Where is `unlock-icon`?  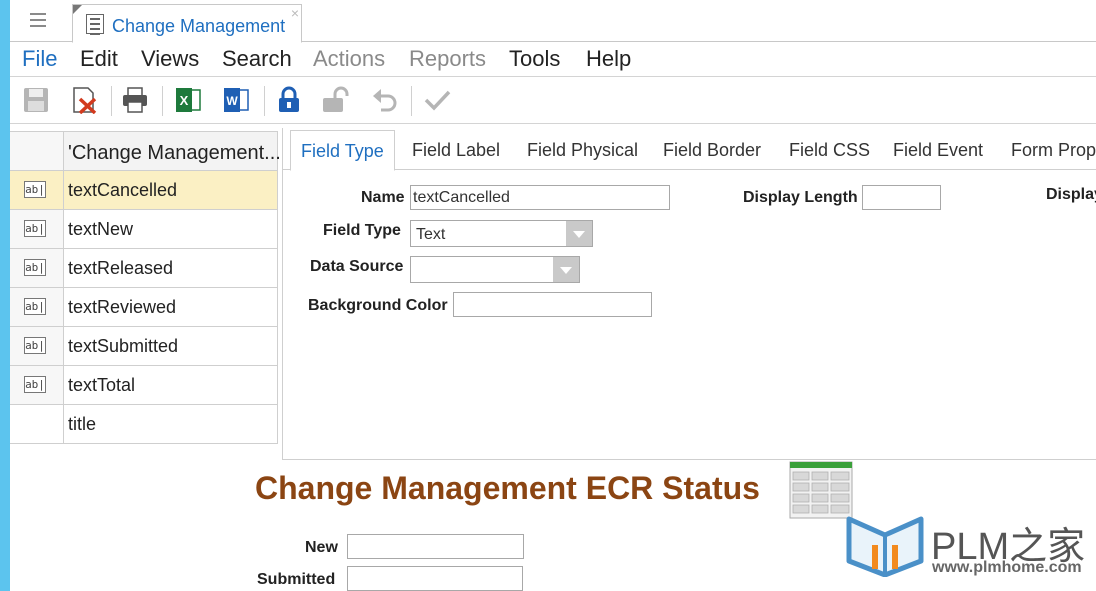 unlock-icon is located at coordinates (335, 100).